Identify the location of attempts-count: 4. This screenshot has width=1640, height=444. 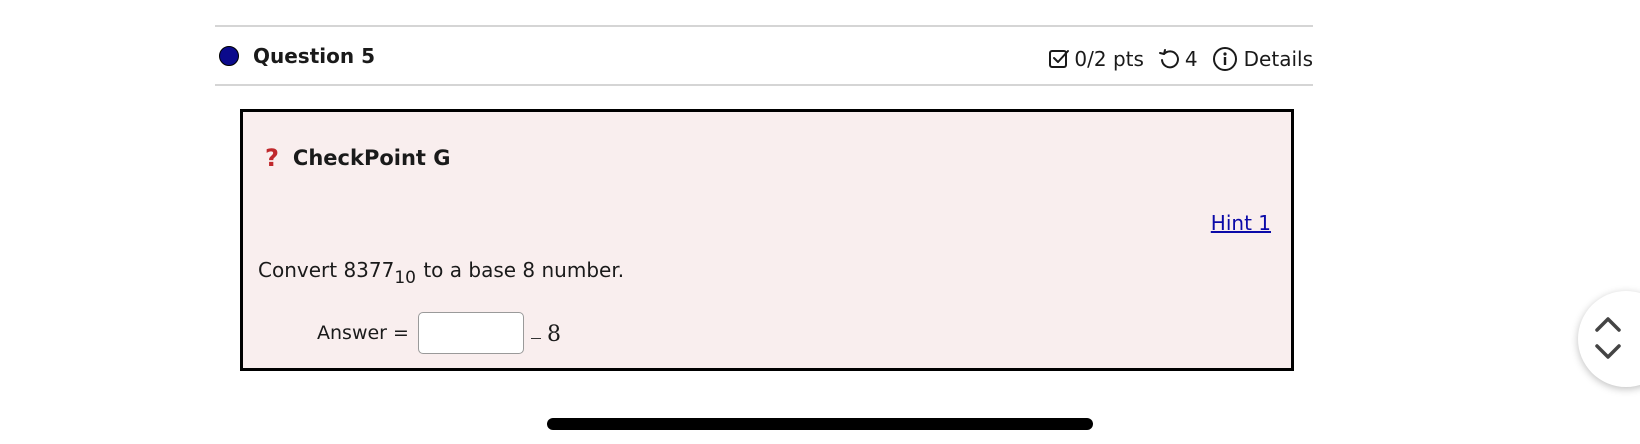
(1191, 58).